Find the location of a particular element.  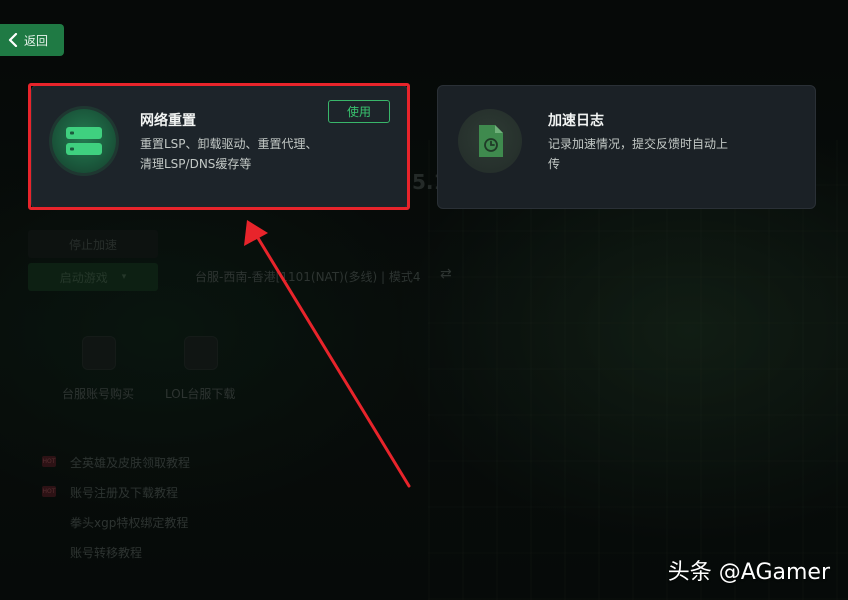

card-description-line: 重置LSP、卸载驱动、重置代理、 is located at coordinates (229, 144).